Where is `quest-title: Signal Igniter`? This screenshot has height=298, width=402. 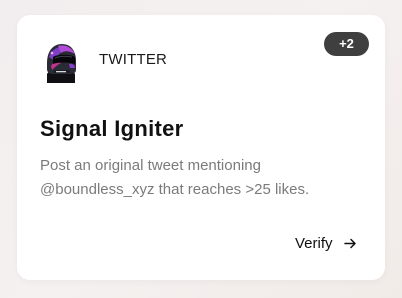
quest-title: Signal Igniter is located at coordinates (112, 128).